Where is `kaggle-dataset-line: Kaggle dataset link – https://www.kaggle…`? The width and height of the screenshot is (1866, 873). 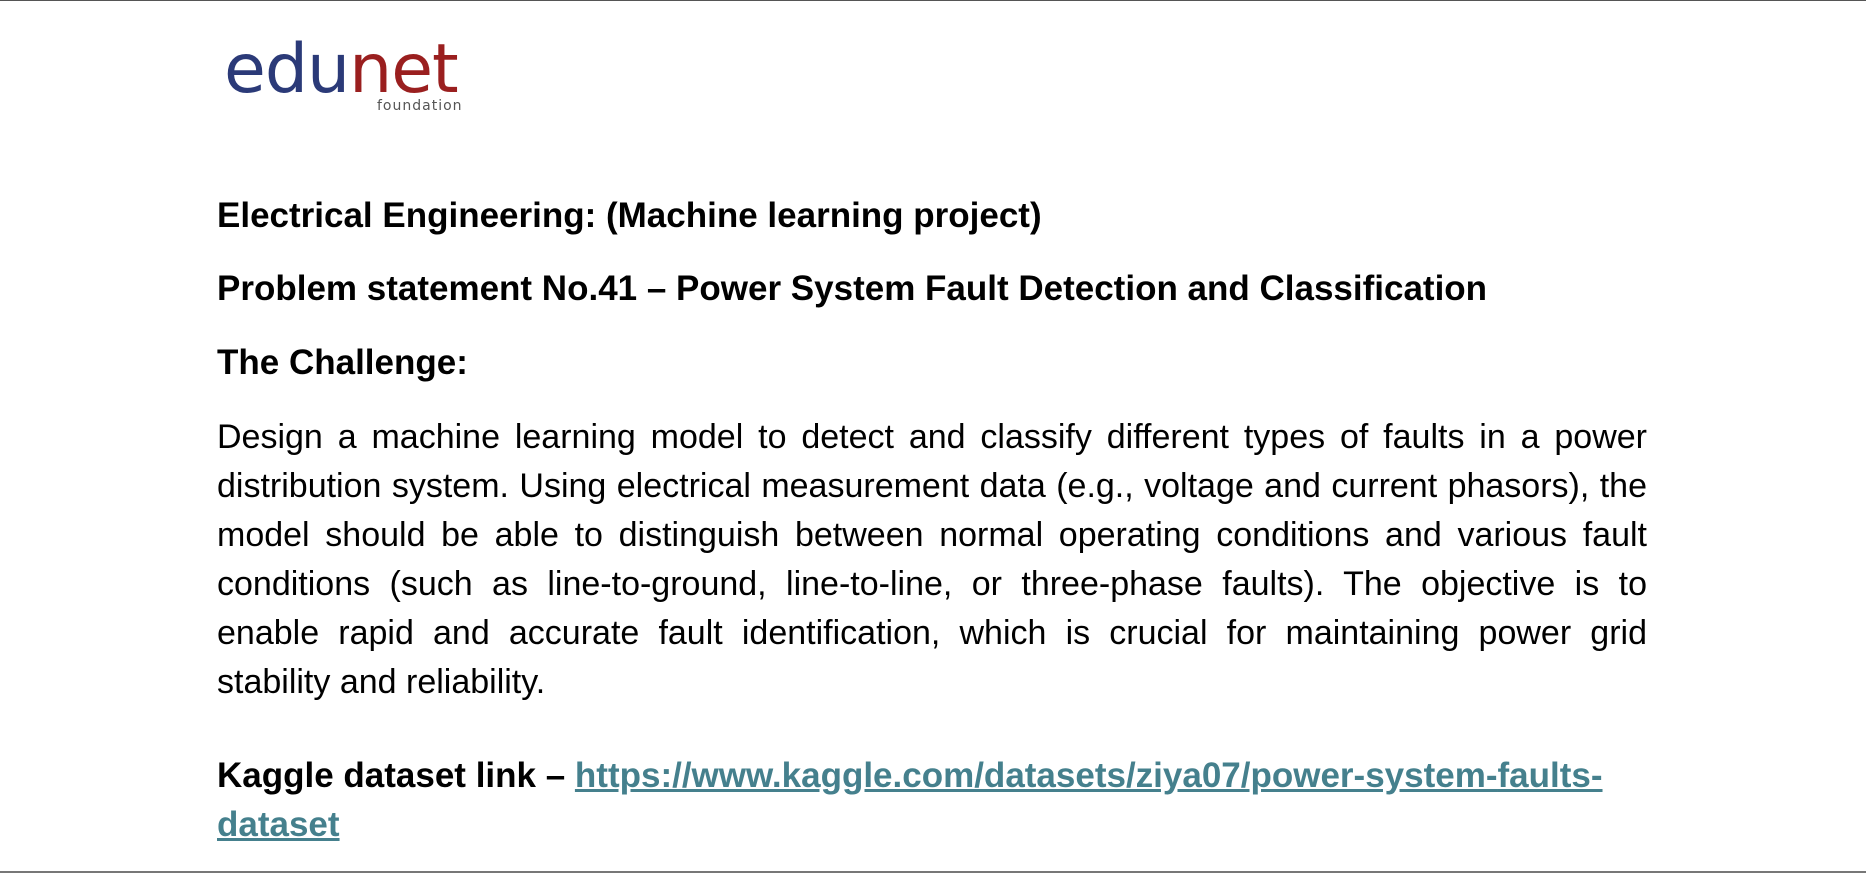
kaggle-dataset-line: Kaggle dataset link – https://www.kaggle… is located at coordinates (932, 800).